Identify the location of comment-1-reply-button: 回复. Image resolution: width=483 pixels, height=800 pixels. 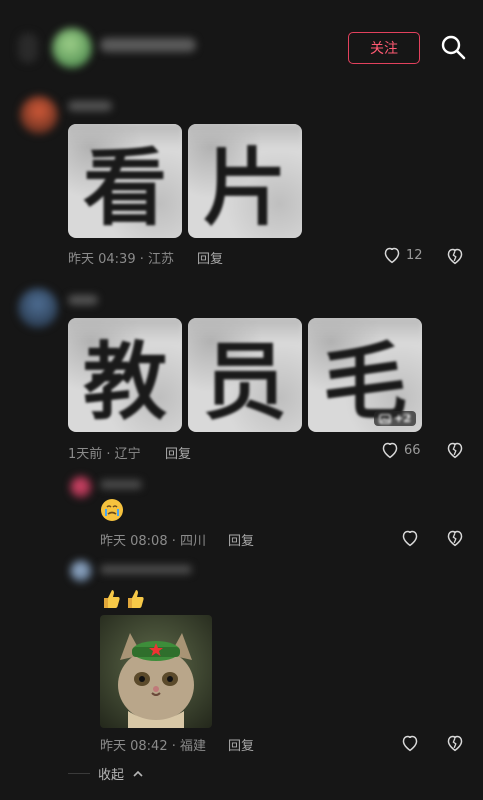
(210, 257).